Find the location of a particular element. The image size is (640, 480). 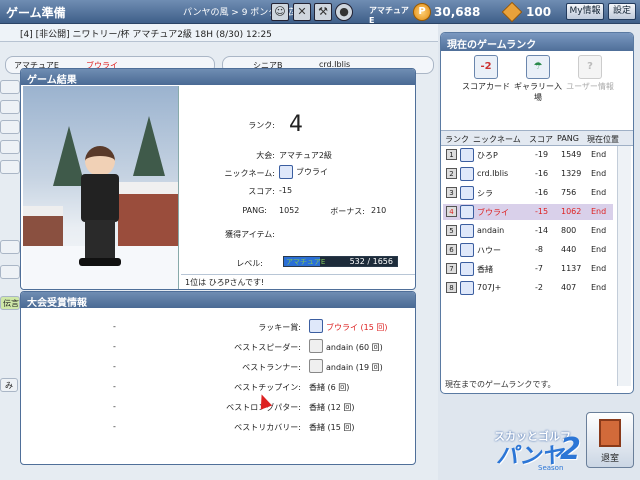

award-winner: andain (19 回) is located at coordinates (346, 365).